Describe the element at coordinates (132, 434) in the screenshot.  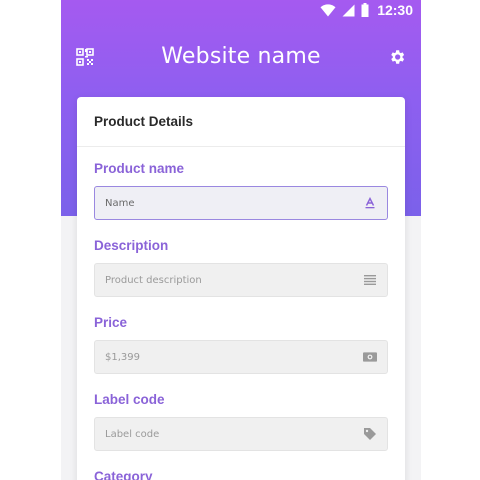
I see `label-code-placeholder: Label code` at that location.